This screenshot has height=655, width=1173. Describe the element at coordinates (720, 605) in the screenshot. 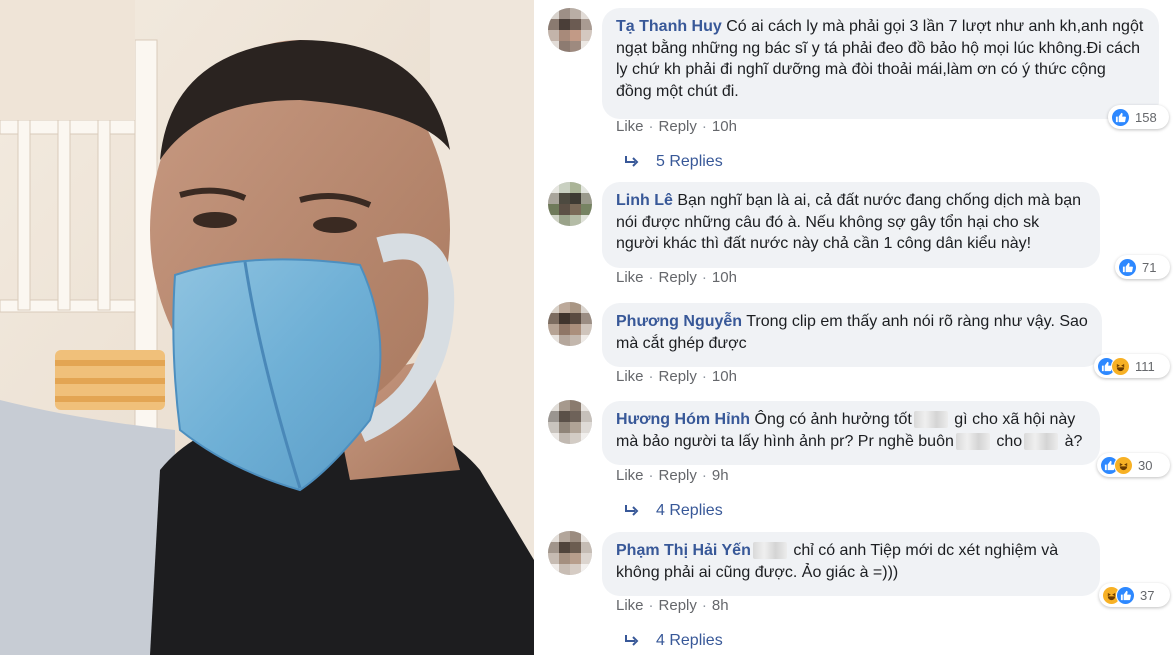

I see `comment-timestamp: 8h` at that location.